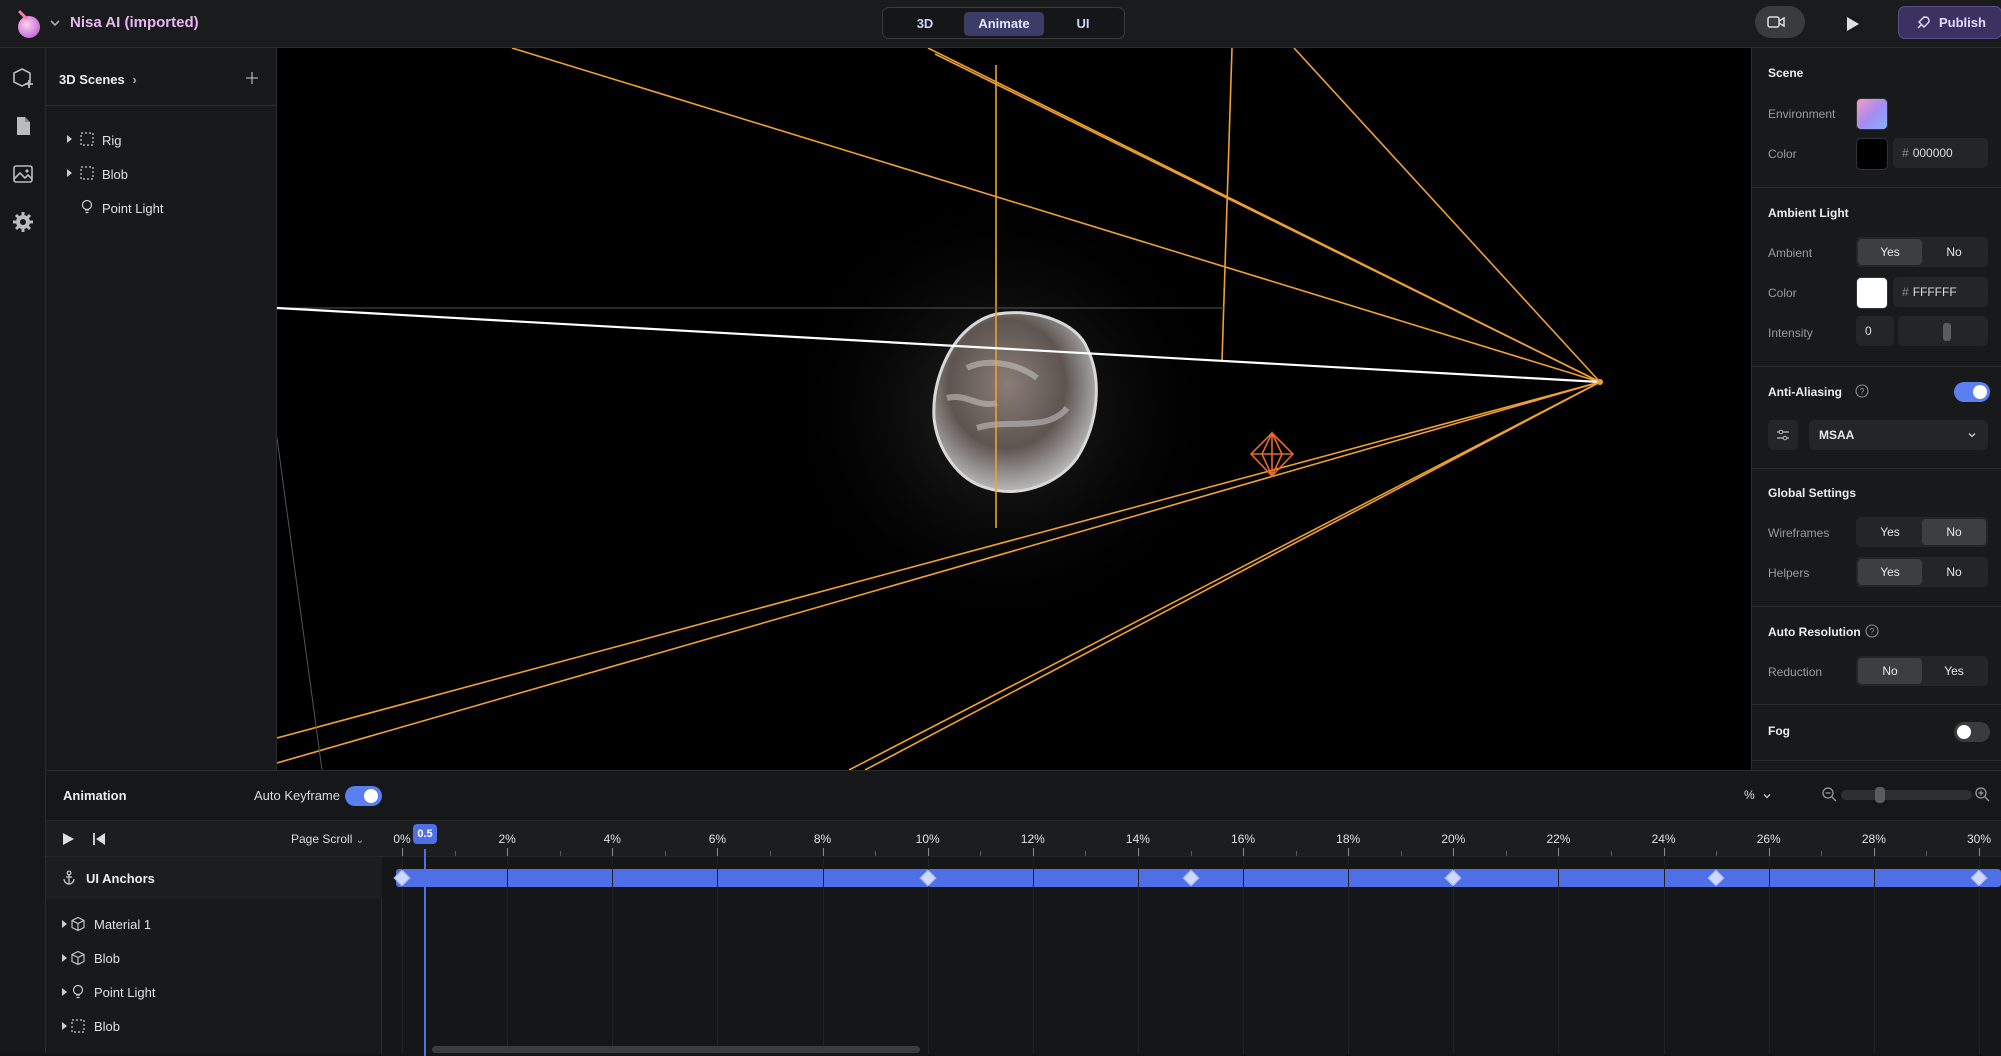 Image resolution: width=2001 pixels, height=1056 pixels. What do you see at coordinates (1812, 493) in the screenshot?
I see `global-settings-title: Global Settings` at bounding box center [1812, 493].